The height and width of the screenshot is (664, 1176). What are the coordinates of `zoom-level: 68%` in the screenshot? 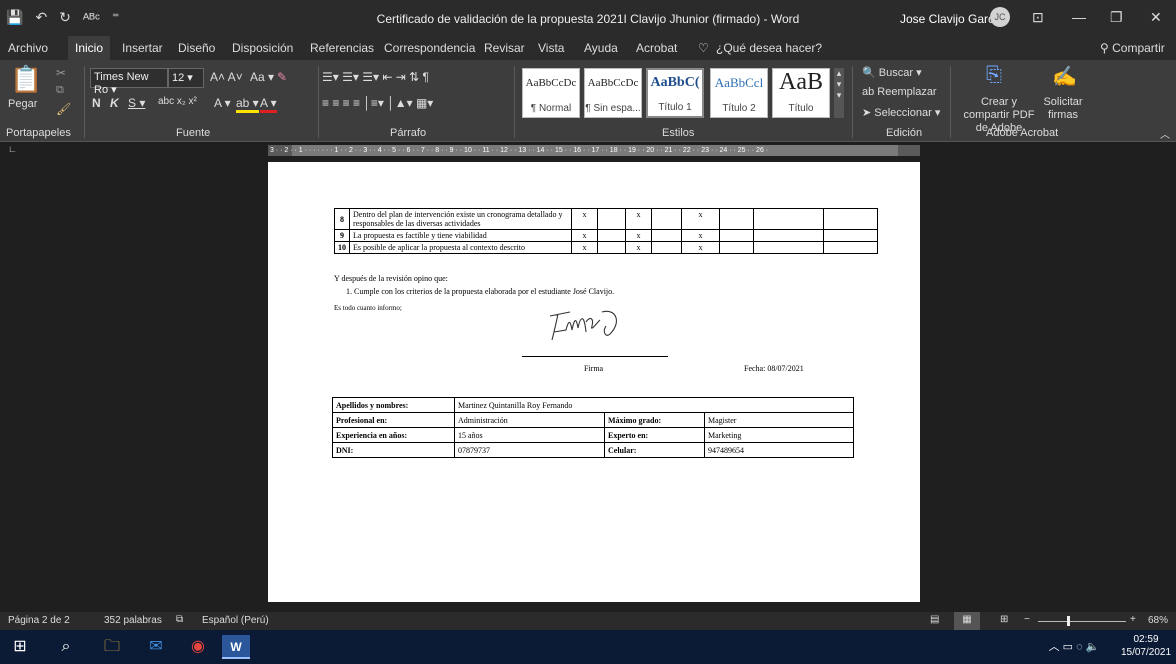 It's located at (1158, 620).